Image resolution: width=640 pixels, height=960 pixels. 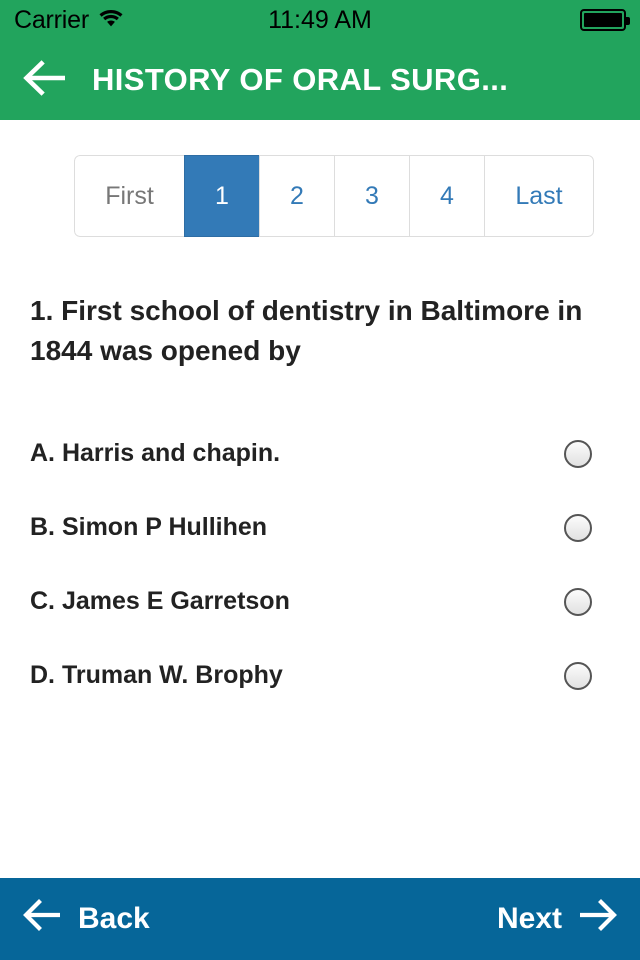 I want to click on option-label-a: A. Harris and chapin., so click(x=155, y=453).